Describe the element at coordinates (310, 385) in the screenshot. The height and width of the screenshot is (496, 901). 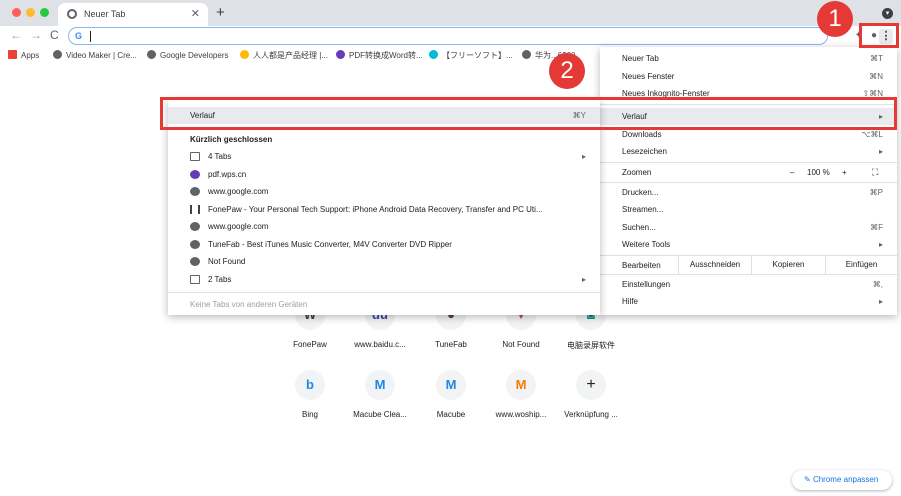
I see `bing-icon: b` at that location.